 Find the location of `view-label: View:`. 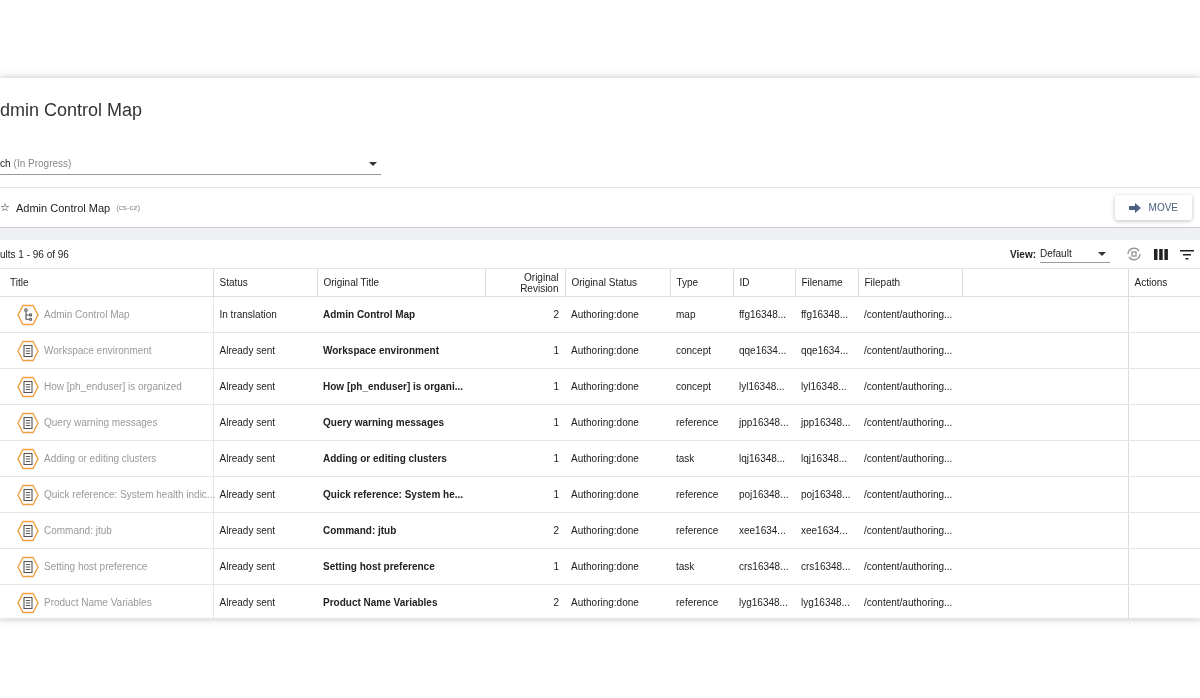

view-label: View: is located at coordinates (1023, 254).